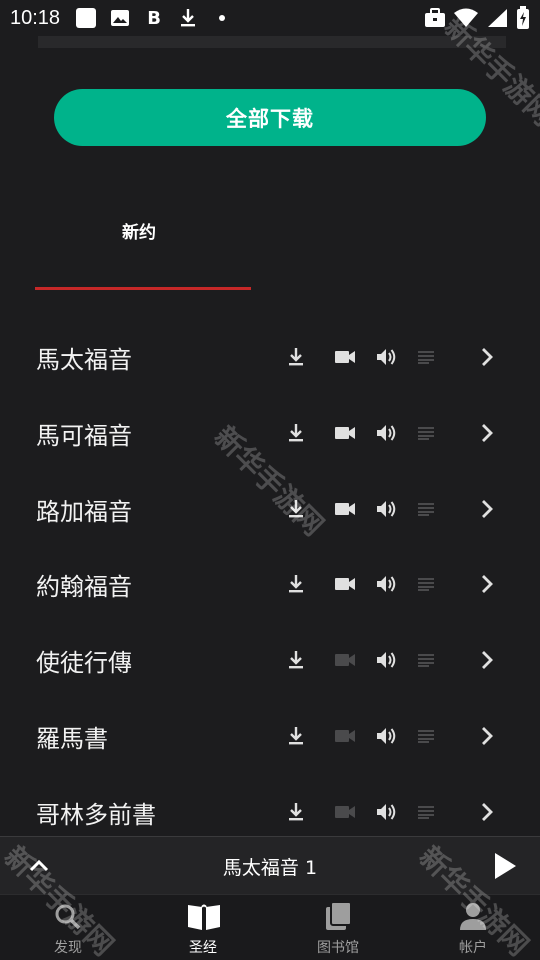 The width and height of the screenshot is (540, 960). I want to click on nav-label: 圣经, so click(203, 948).